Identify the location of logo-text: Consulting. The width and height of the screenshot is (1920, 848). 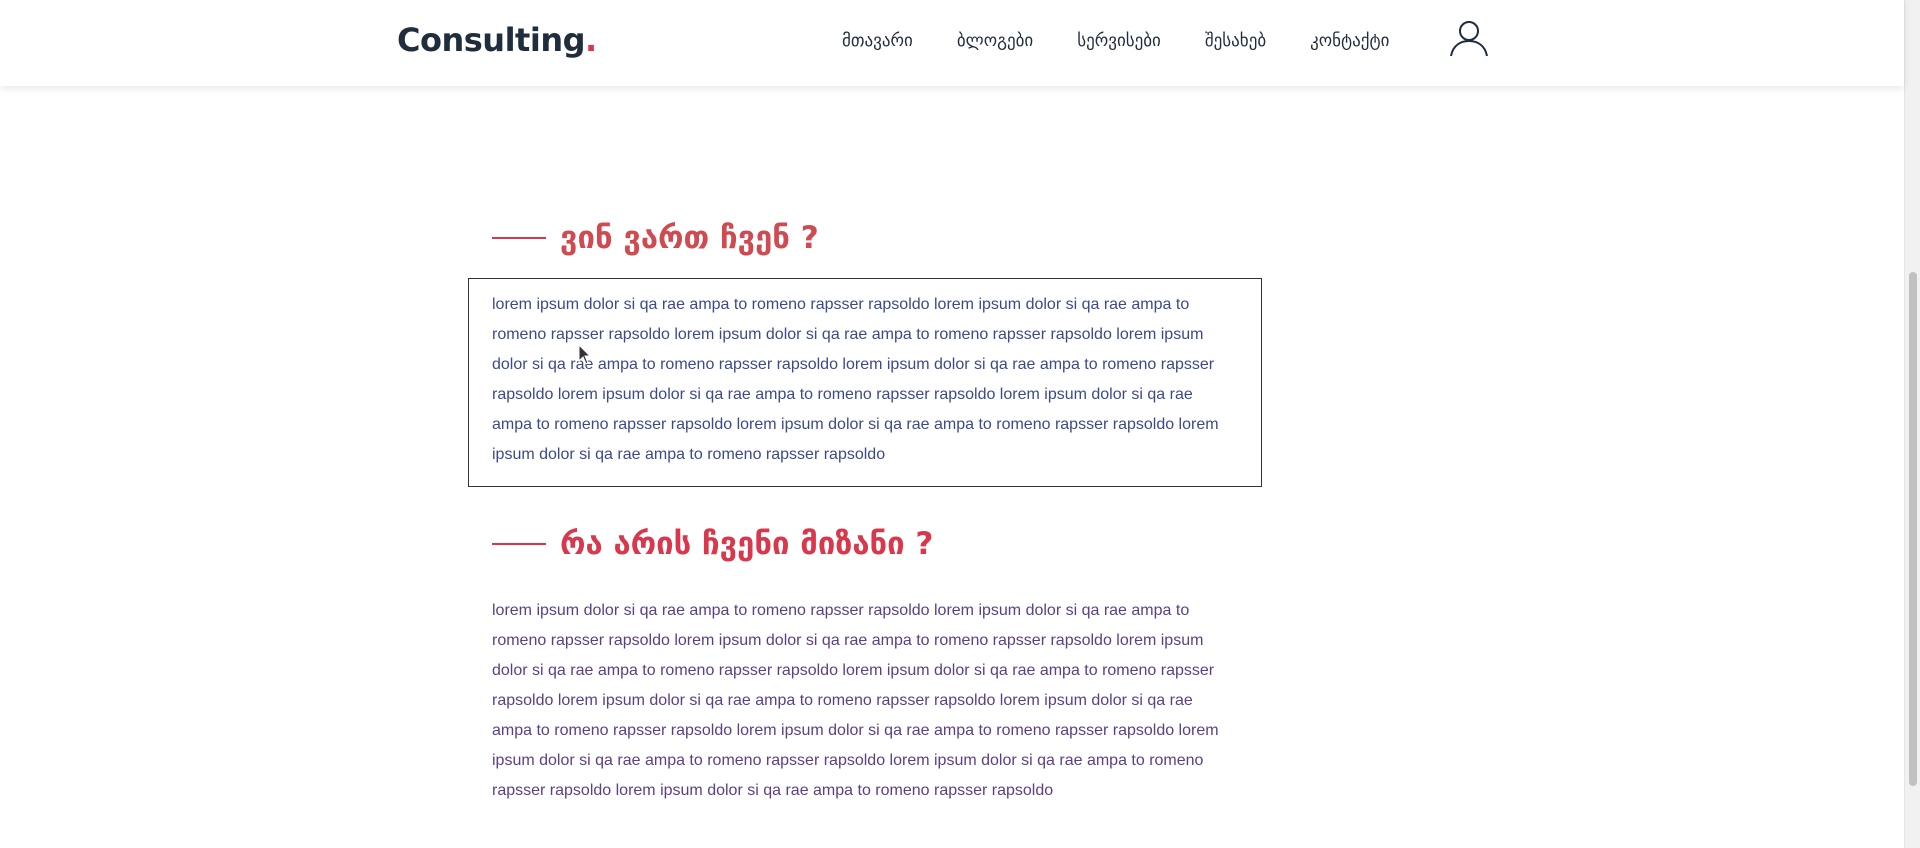
(491, 40).